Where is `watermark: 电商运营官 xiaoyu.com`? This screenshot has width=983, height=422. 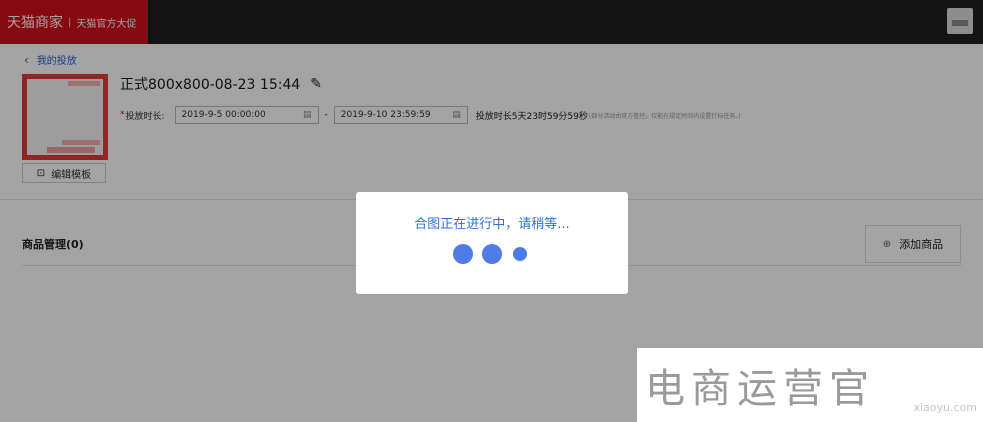
watermark: 电商运营官 xiaoyu.com is located at coordinates (810, 385).